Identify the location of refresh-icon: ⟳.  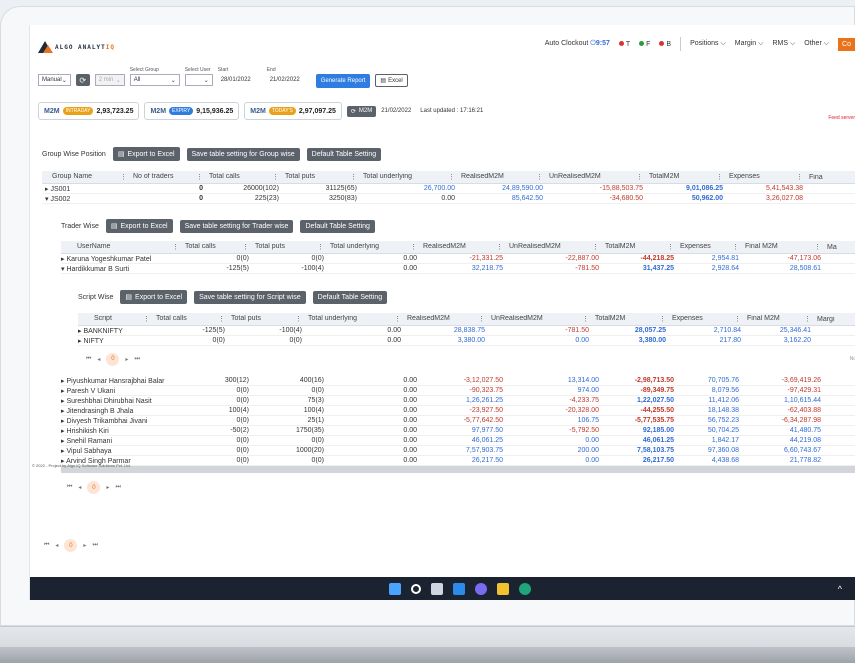
(82, 80).